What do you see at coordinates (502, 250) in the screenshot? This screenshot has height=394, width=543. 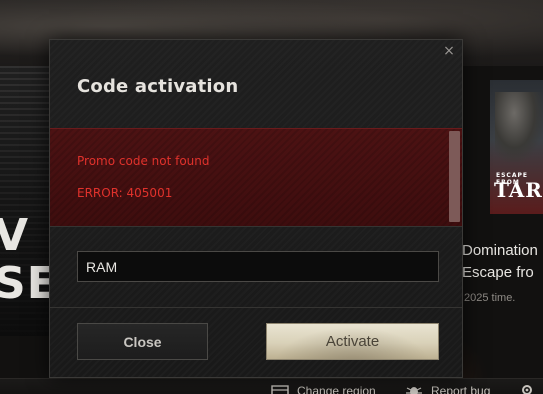 I see `news-title-line-1: Domination |` at bounding box center [502, 250].